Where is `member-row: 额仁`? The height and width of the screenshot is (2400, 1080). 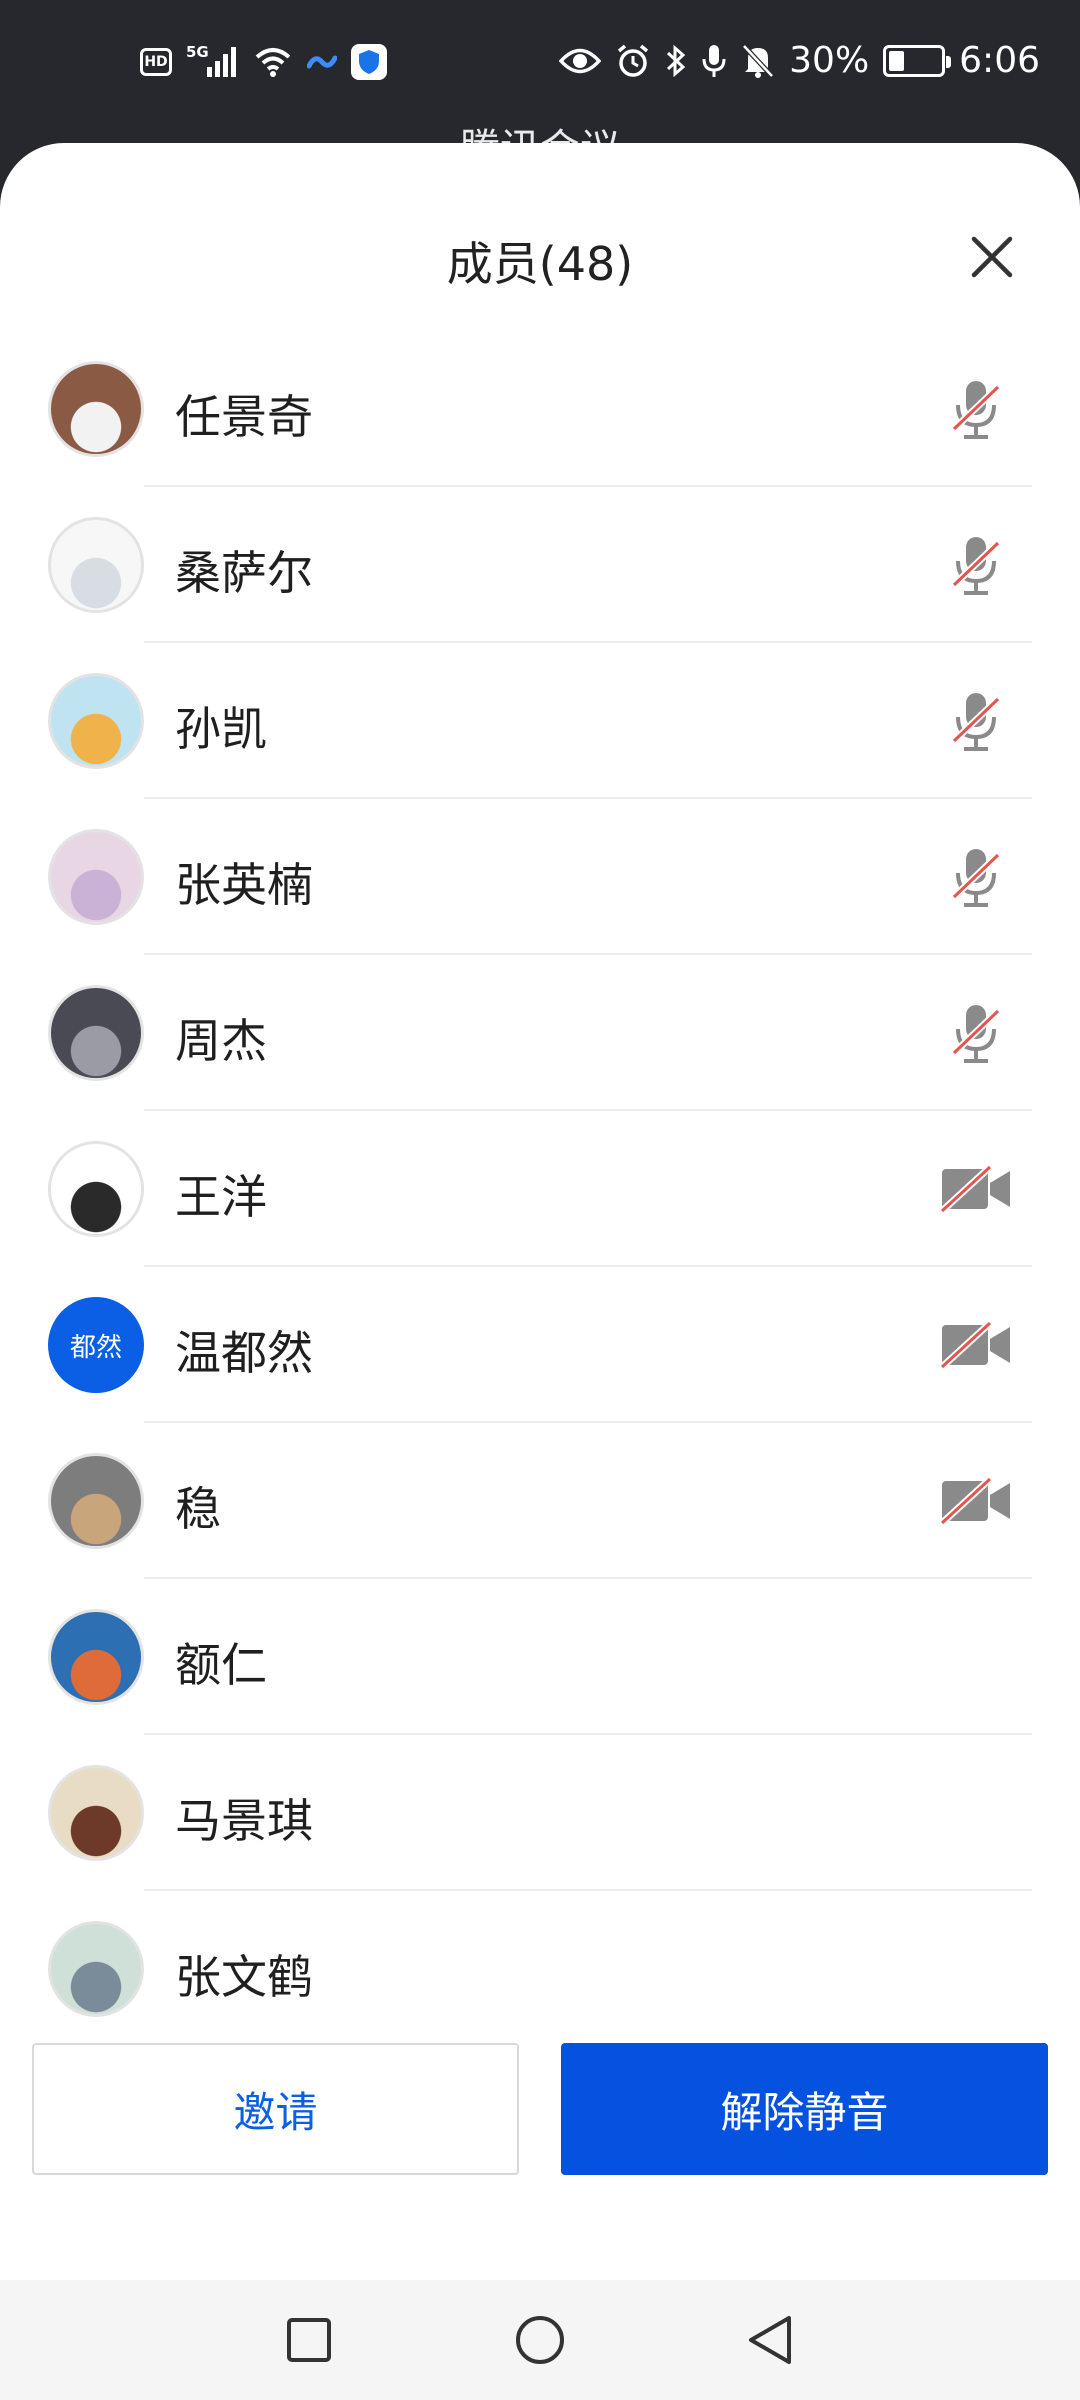 member-row: 额仁 is located at coordinates (540, 1657).